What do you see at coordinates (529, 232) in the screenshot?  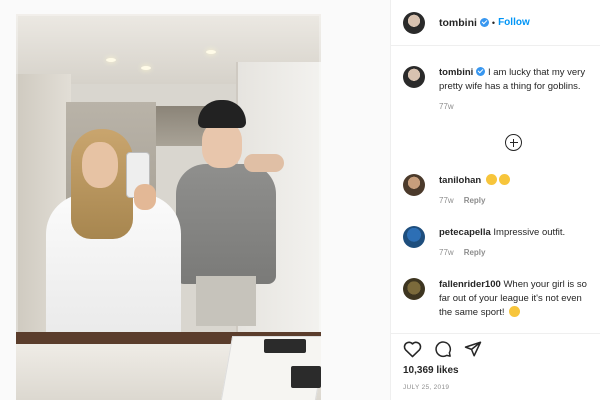 I see `comment-body: Impressive outfit.` at bounding box center [529, 232].